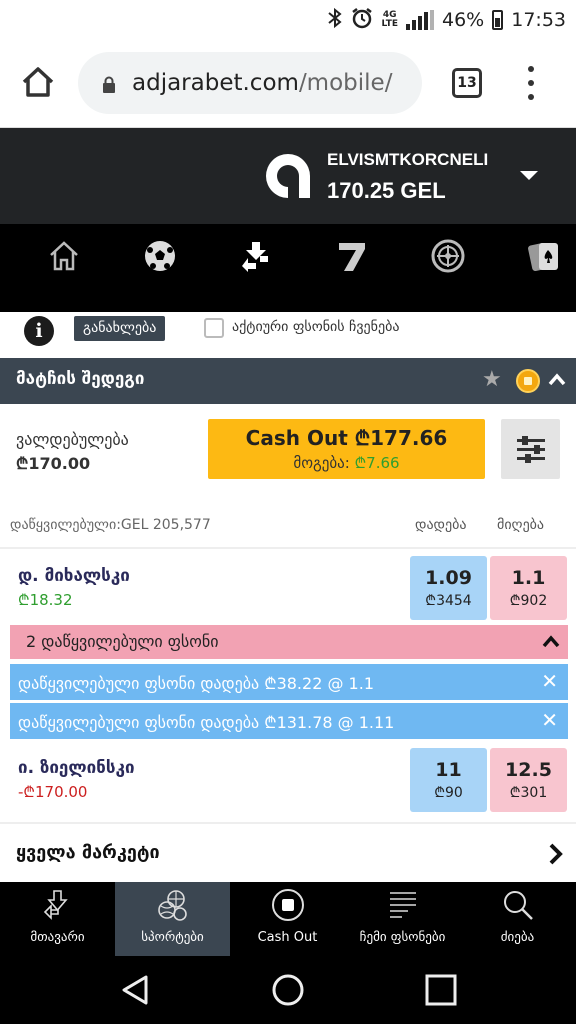 The height and width of the screenshot is (1024, 576). I want to click on tab-label: სპორტები, so click(172, 937).